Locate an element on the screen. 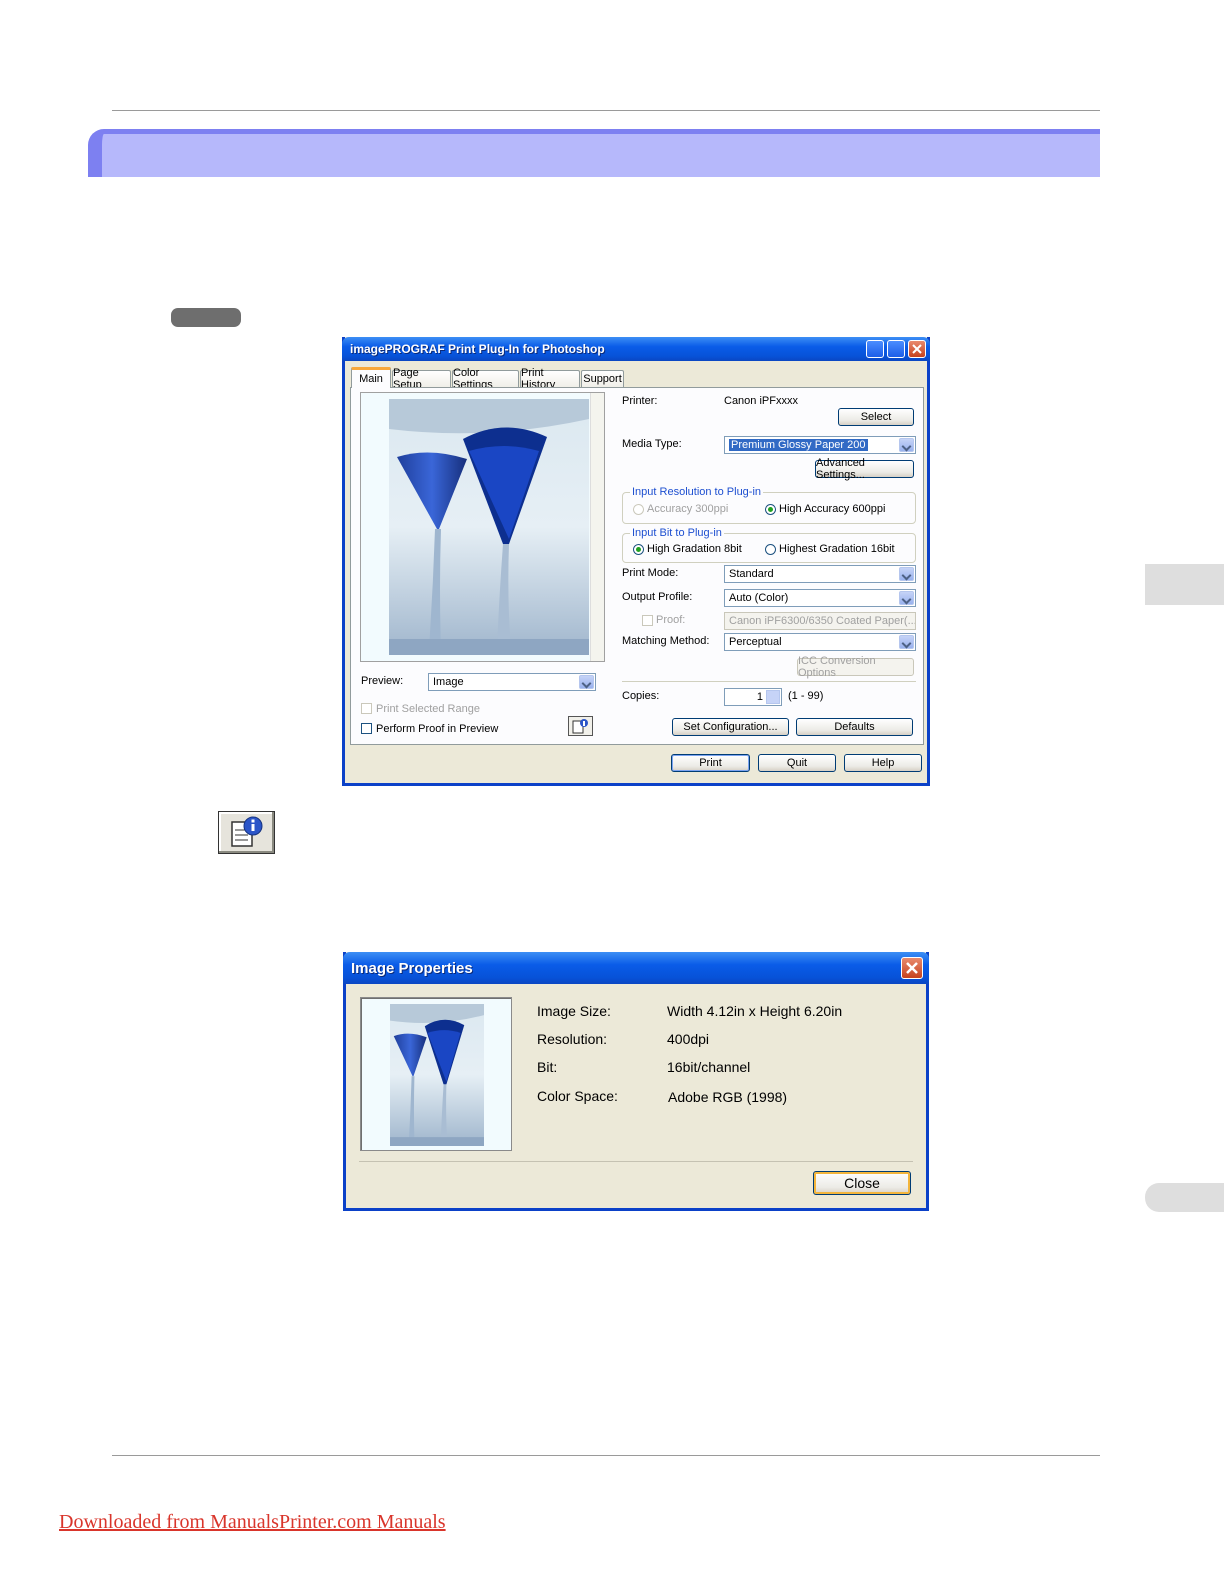 The image size is (1224, 1584). maximize-icon is located at coordinates (896, 349).